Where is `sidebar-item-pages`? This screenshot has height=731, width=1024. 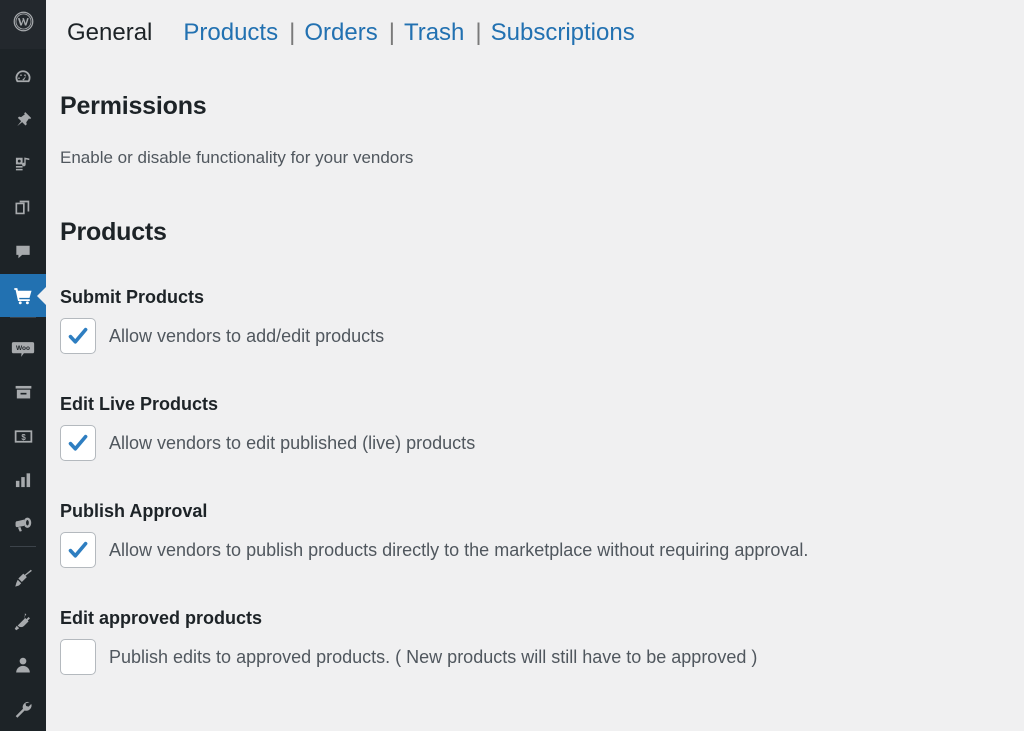 sidebar-item-pages is located at coordinates (23, 208).